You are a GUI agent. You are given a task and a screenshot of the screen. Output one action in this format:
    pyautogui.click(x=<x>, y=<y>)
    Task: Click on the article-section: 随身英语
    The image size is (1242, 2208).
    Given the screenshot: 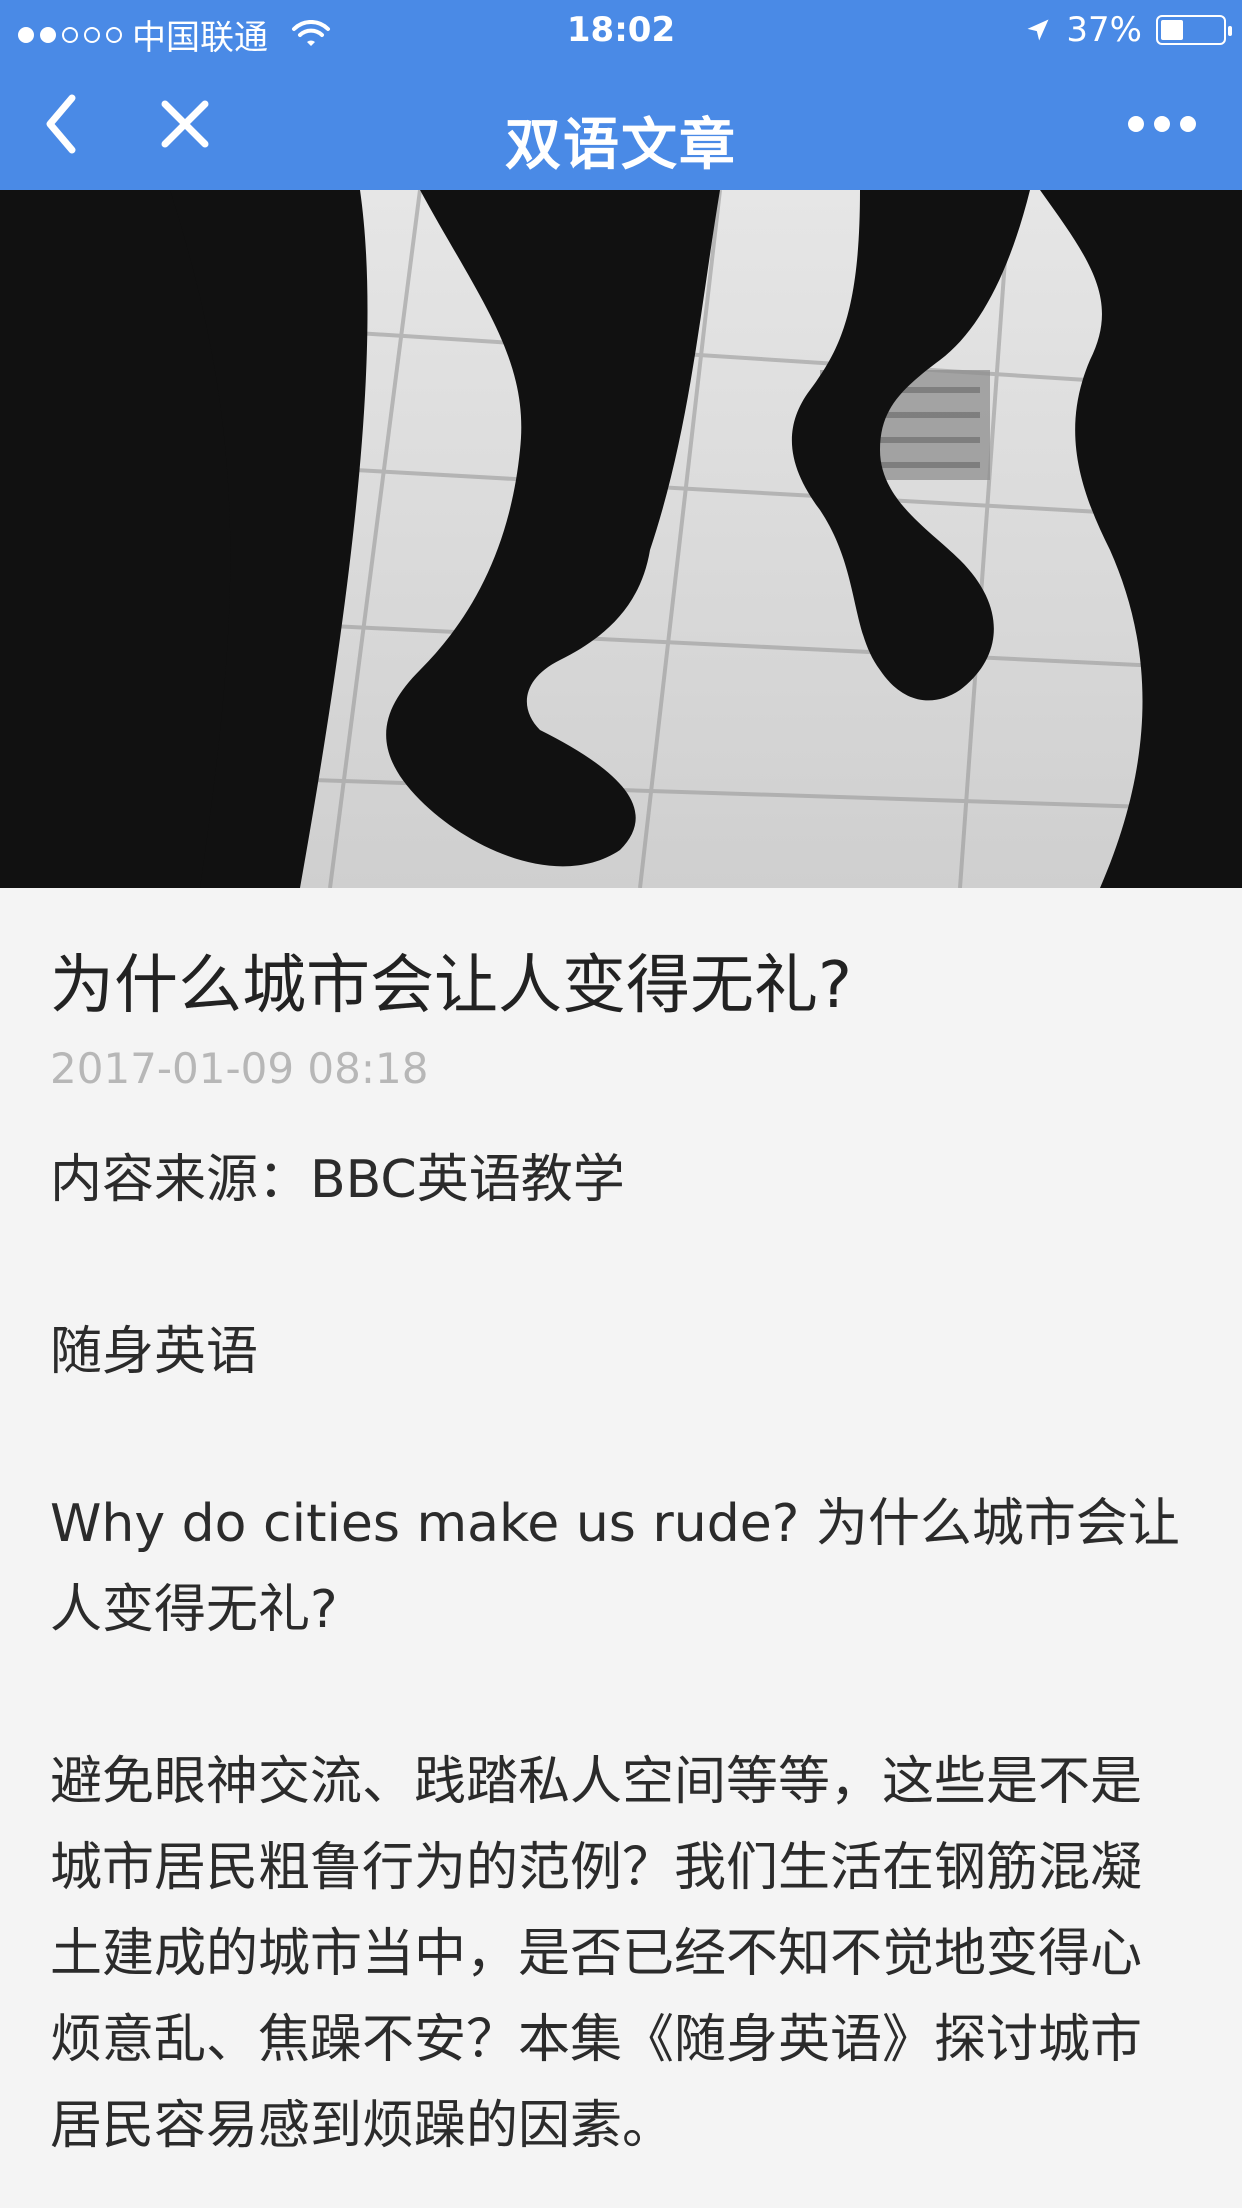 What is the action you would take?
    pyautogui.click(x=154, y=1352)
    